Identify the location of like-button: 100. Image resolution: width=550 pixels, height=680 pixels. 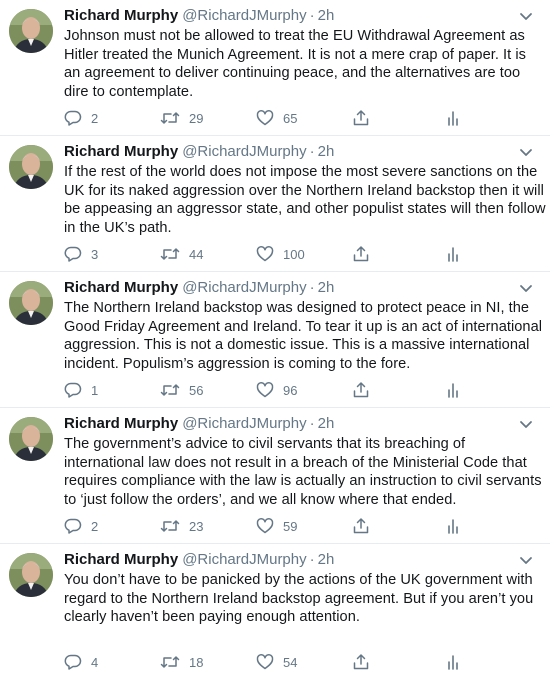
(280, 254).